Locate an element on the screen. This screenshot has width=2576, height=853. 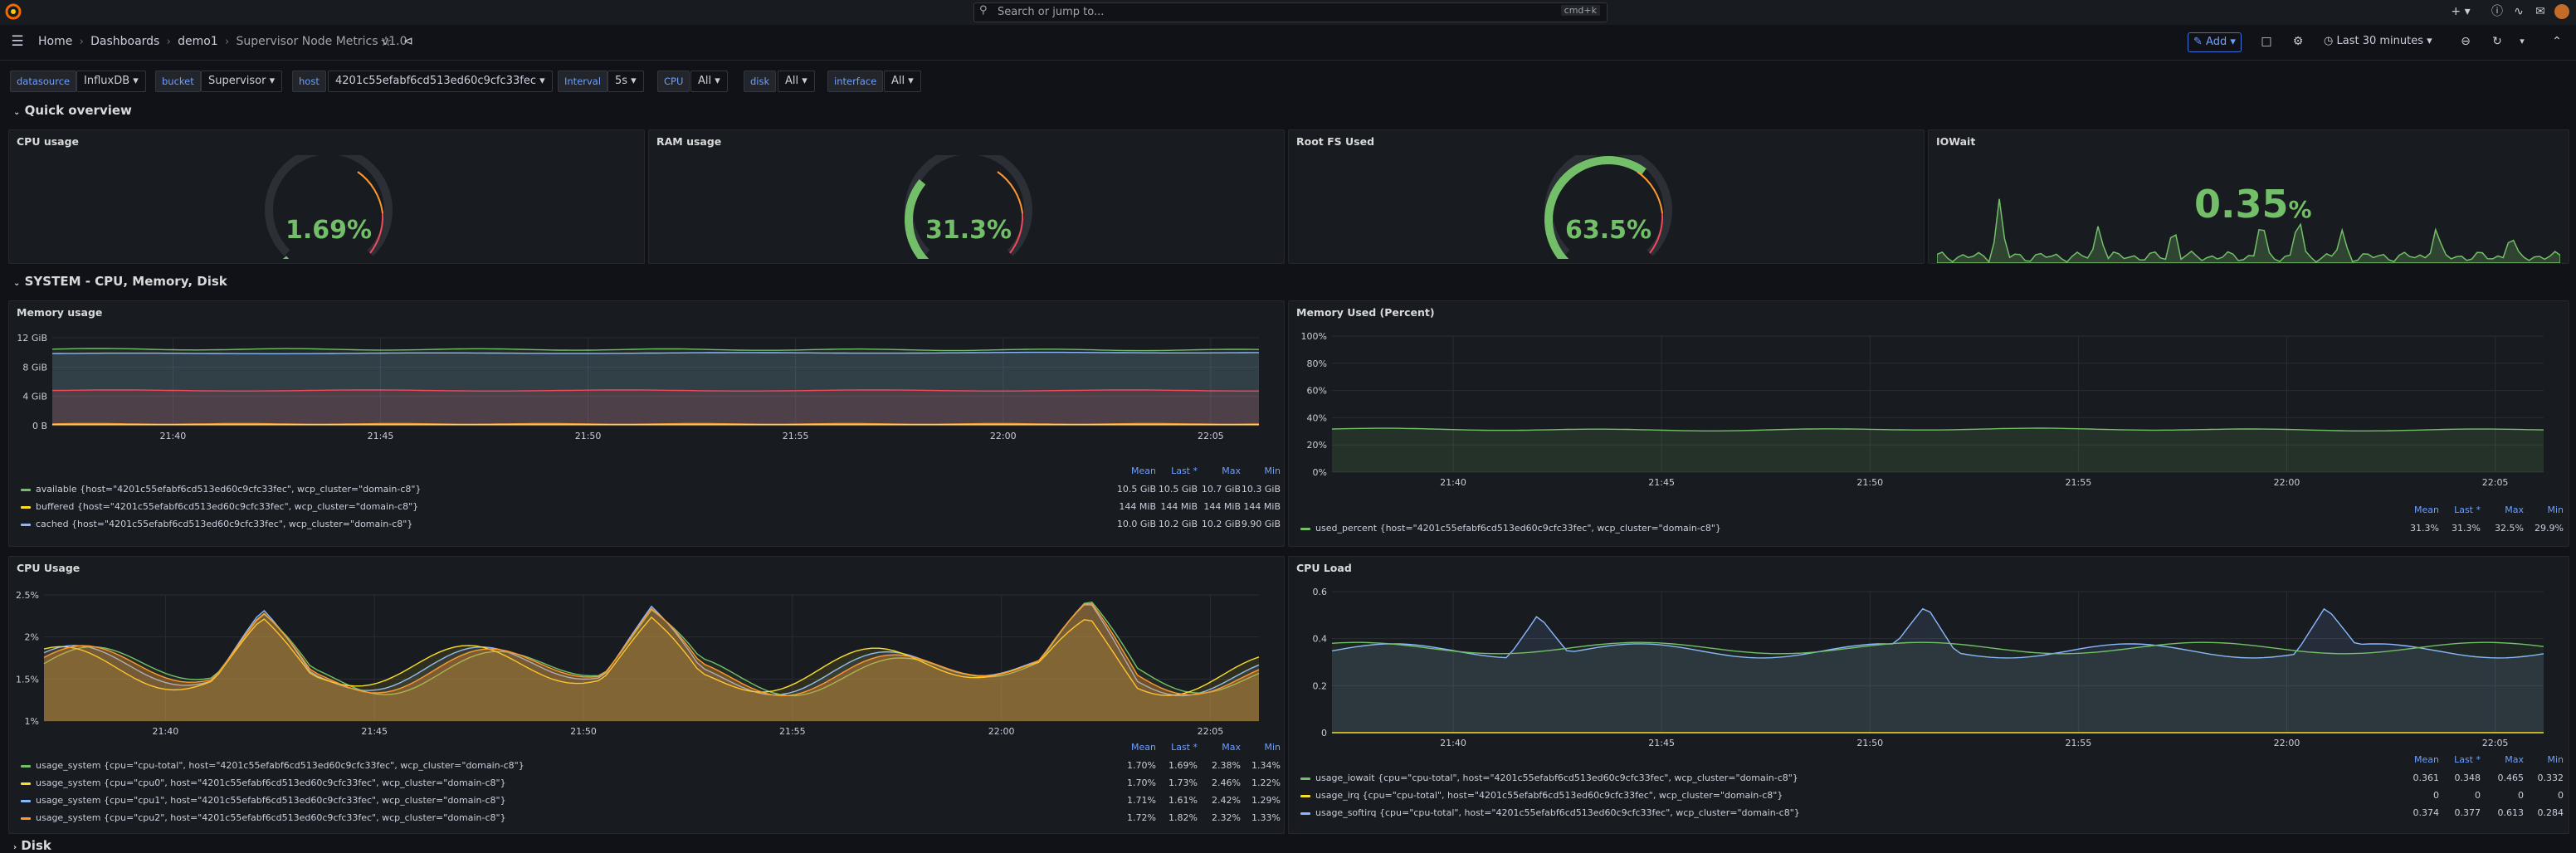
legend-value: 2.38% is located at coordinates (1220, 765).